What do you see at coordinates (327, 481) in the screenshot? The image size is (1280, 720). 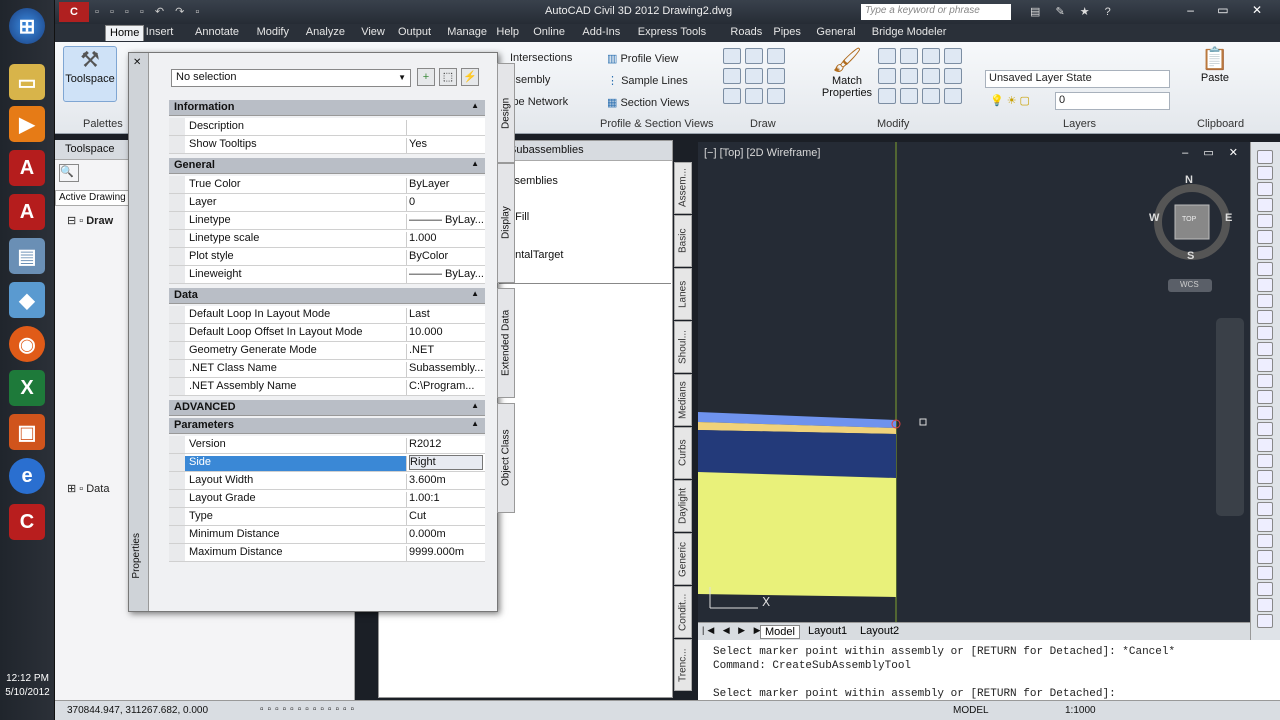 I see `property-row-layout-width: Layout Width 3.600m` at bounding box center [327, 481].